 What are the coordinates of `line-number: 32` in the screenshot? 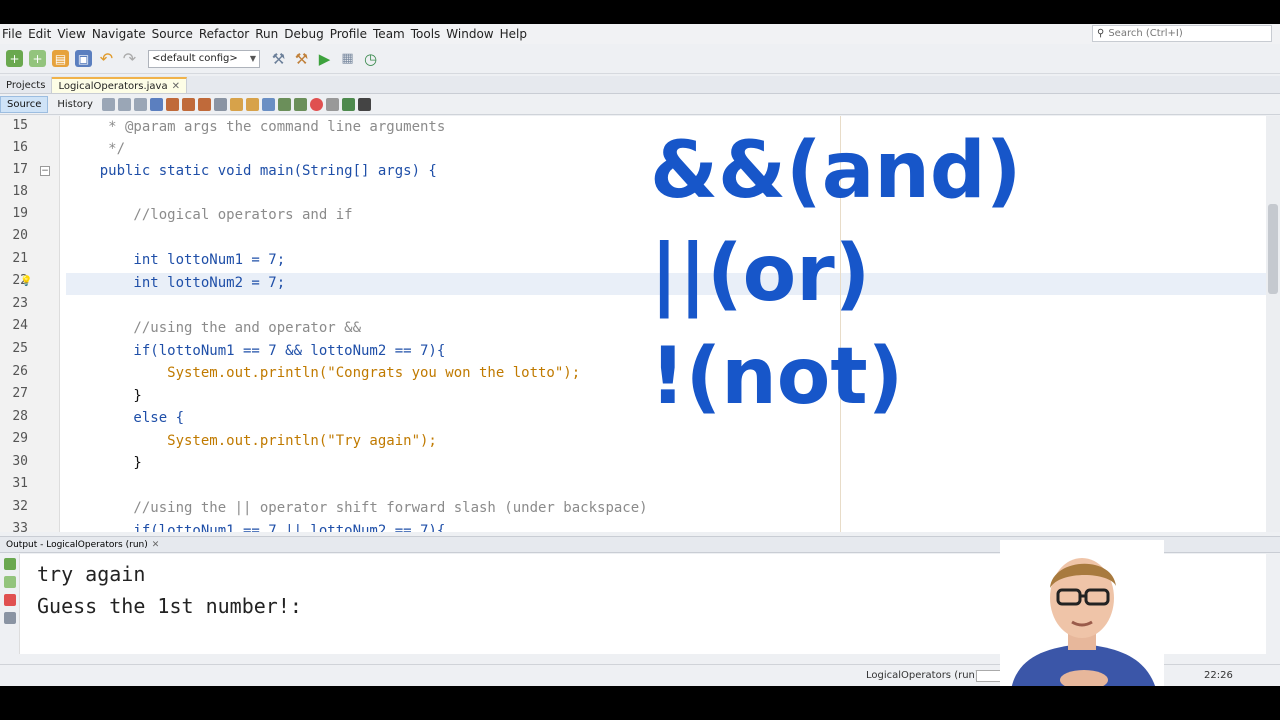 It's located at (20, 506).